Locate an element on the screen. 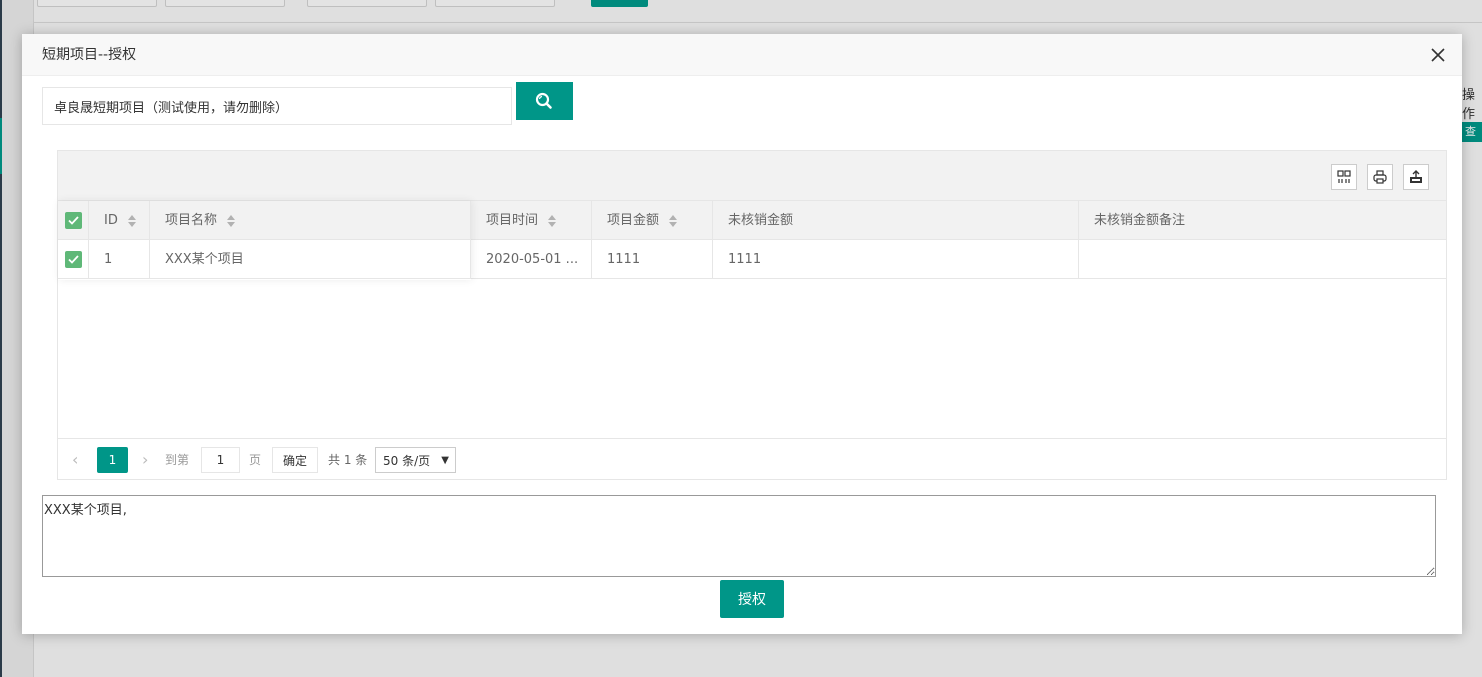 This screenshot has height=677, width=1482. table-toolbar is located at coordinates (752, 176).